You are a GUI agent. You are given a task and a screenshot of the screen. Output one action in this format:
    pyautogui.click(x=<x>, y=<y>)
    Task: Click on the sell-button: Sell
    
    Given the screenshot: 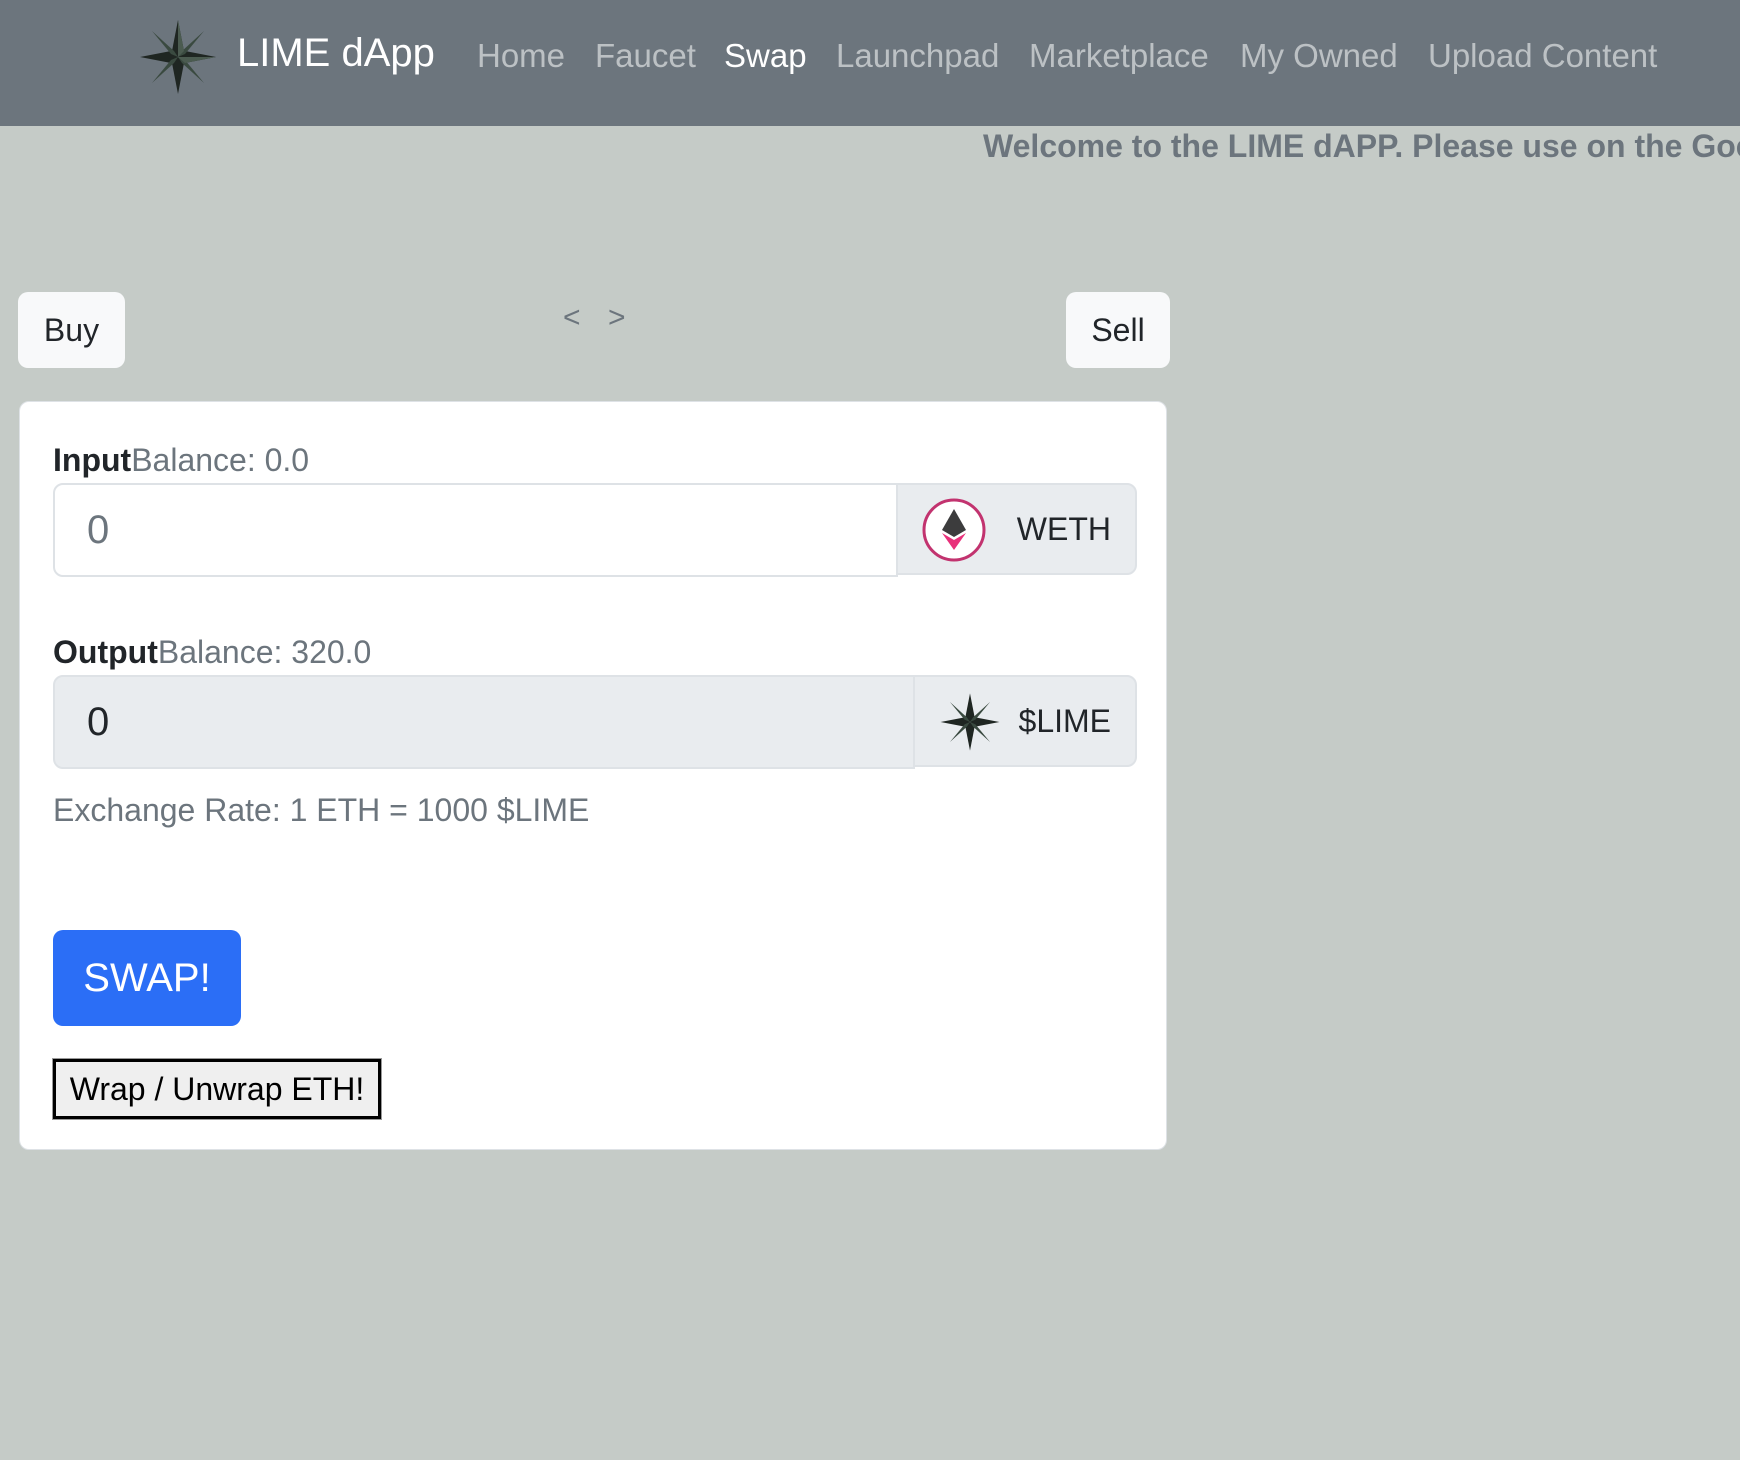 What is the action you would take?
    pyautogui.click(x=1118, y=330)
    